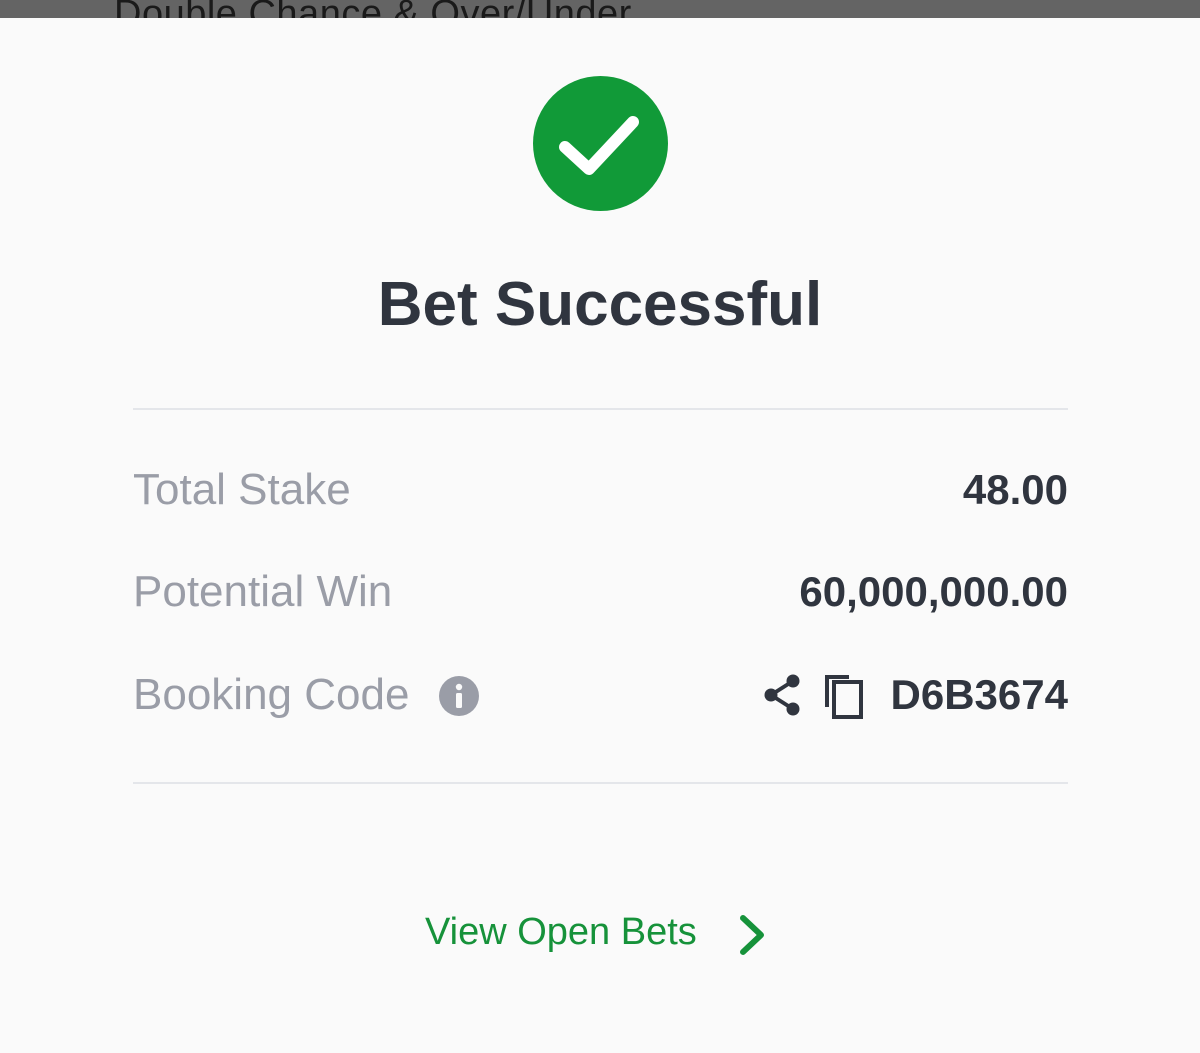 This screenshot has width=1200, height=1053. I want to click on view-open-bets-link: View Open Bets, so click(600, 933).